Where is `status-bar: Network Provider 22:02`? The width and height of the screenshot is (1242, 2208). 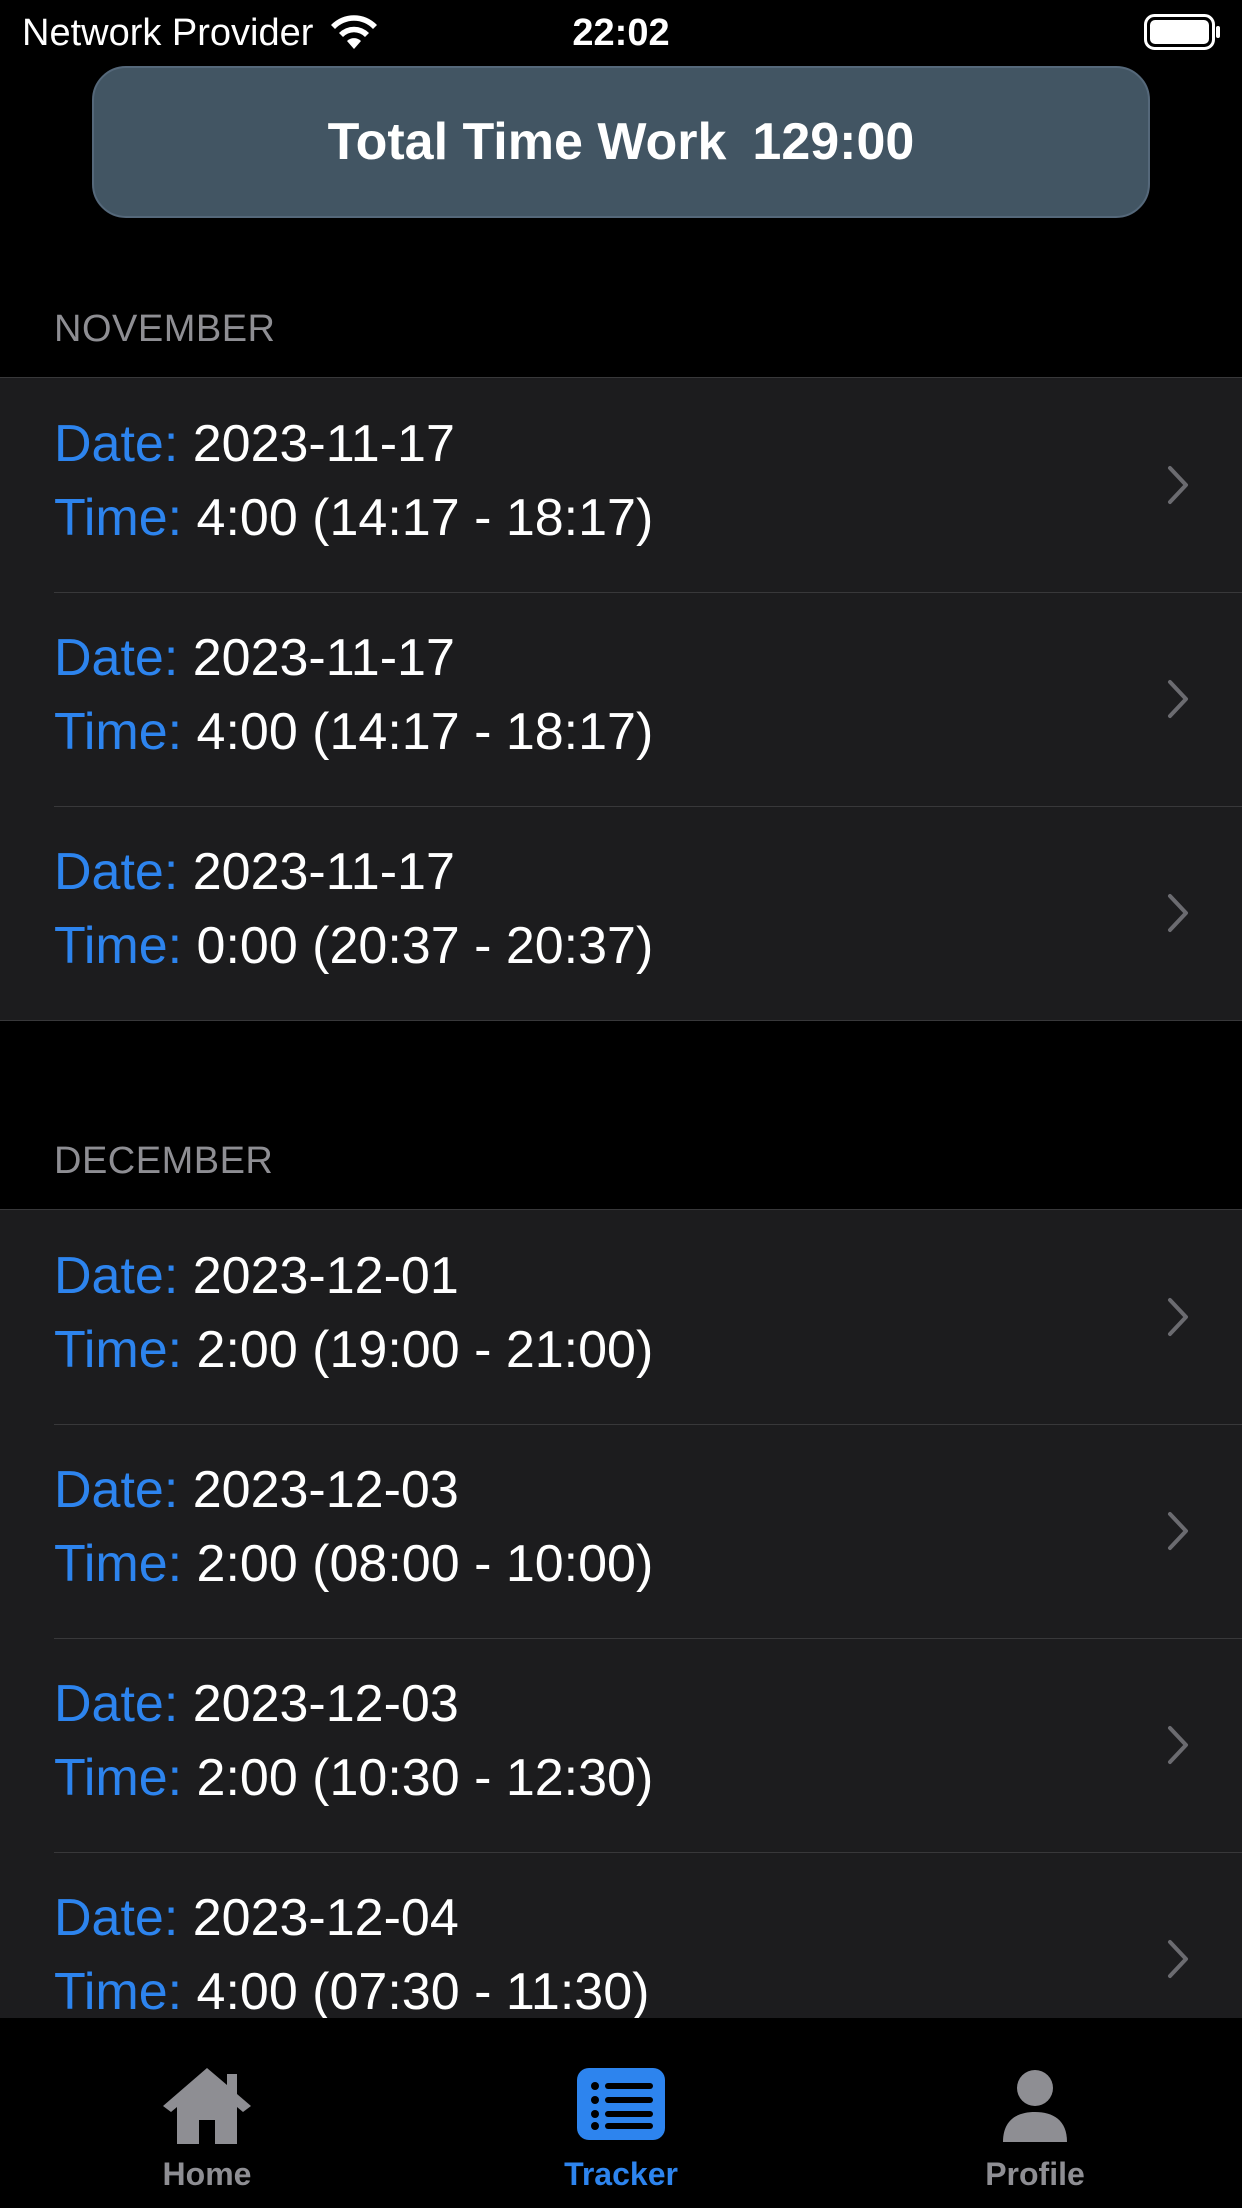 status-bar: Network Provider 22:02 is located at coordinates (621, 33).